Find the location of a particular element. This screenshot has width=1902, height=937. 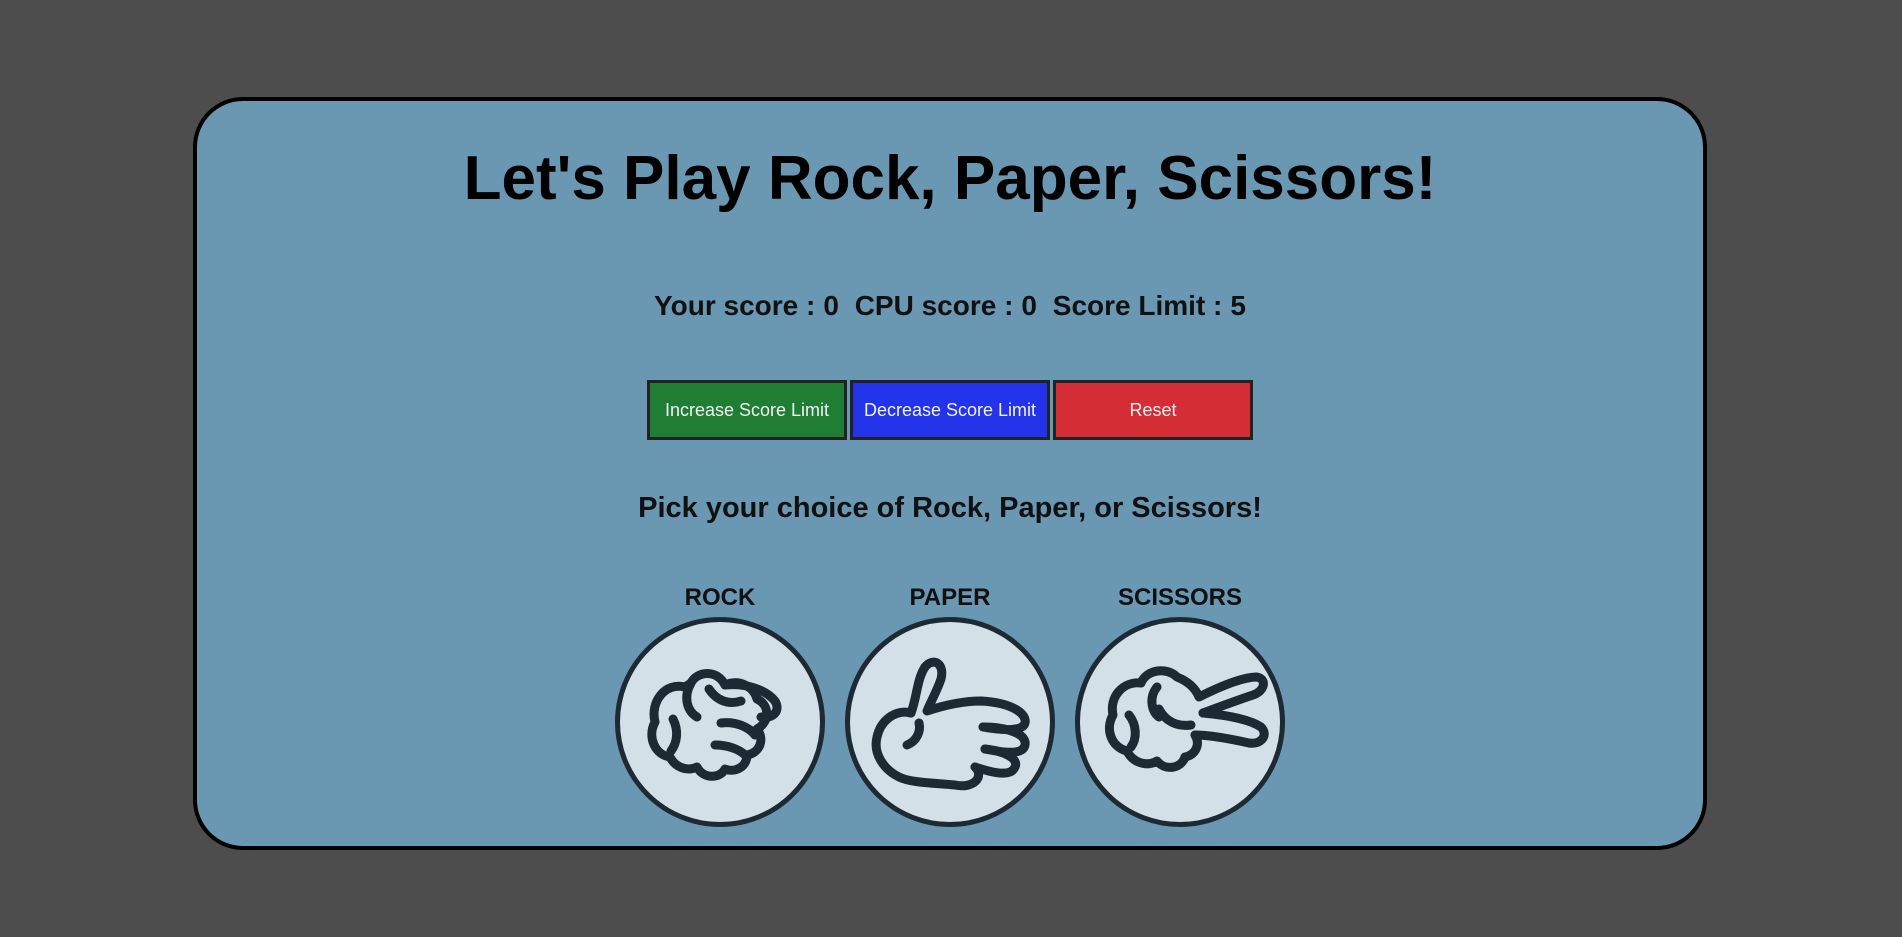

scissors-hand-icon is located at coordinates (1187, 719).